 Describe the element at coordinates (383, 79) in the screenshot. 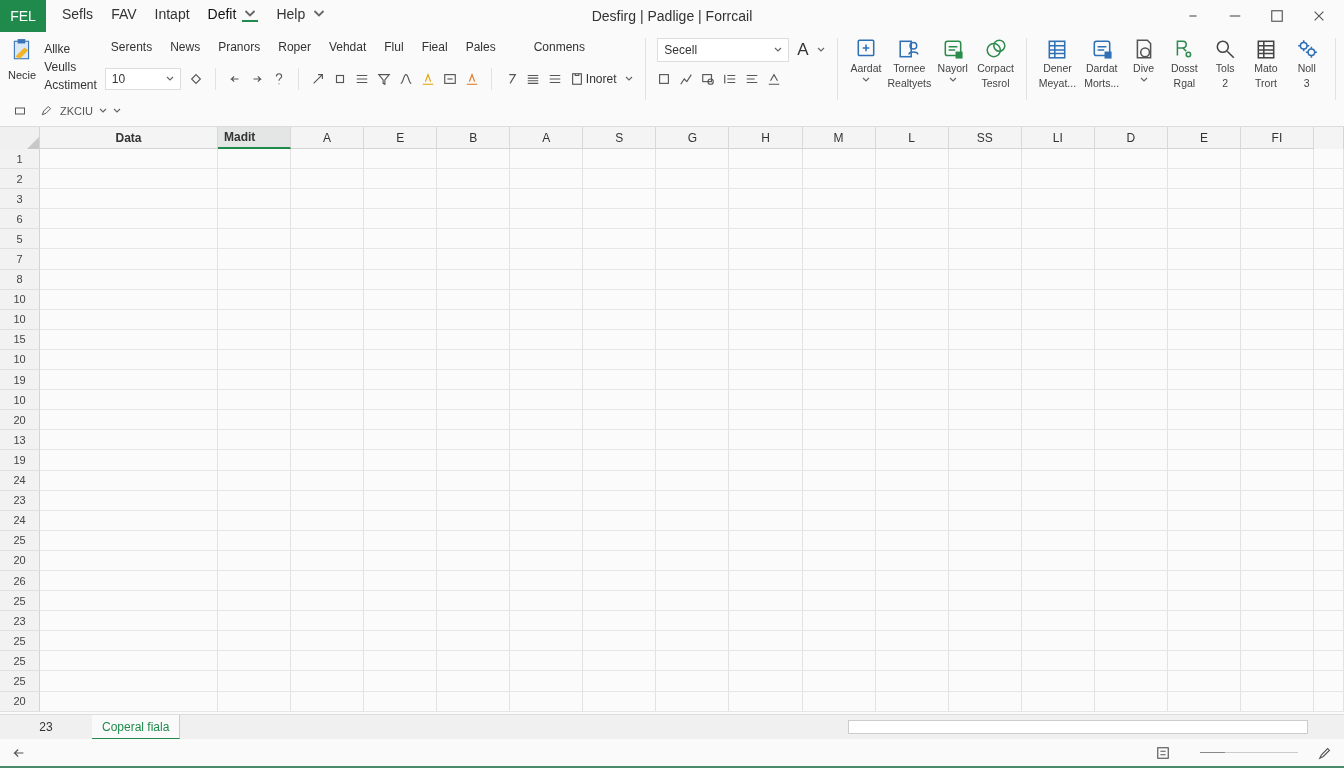

I see `filter-icon` at that location.